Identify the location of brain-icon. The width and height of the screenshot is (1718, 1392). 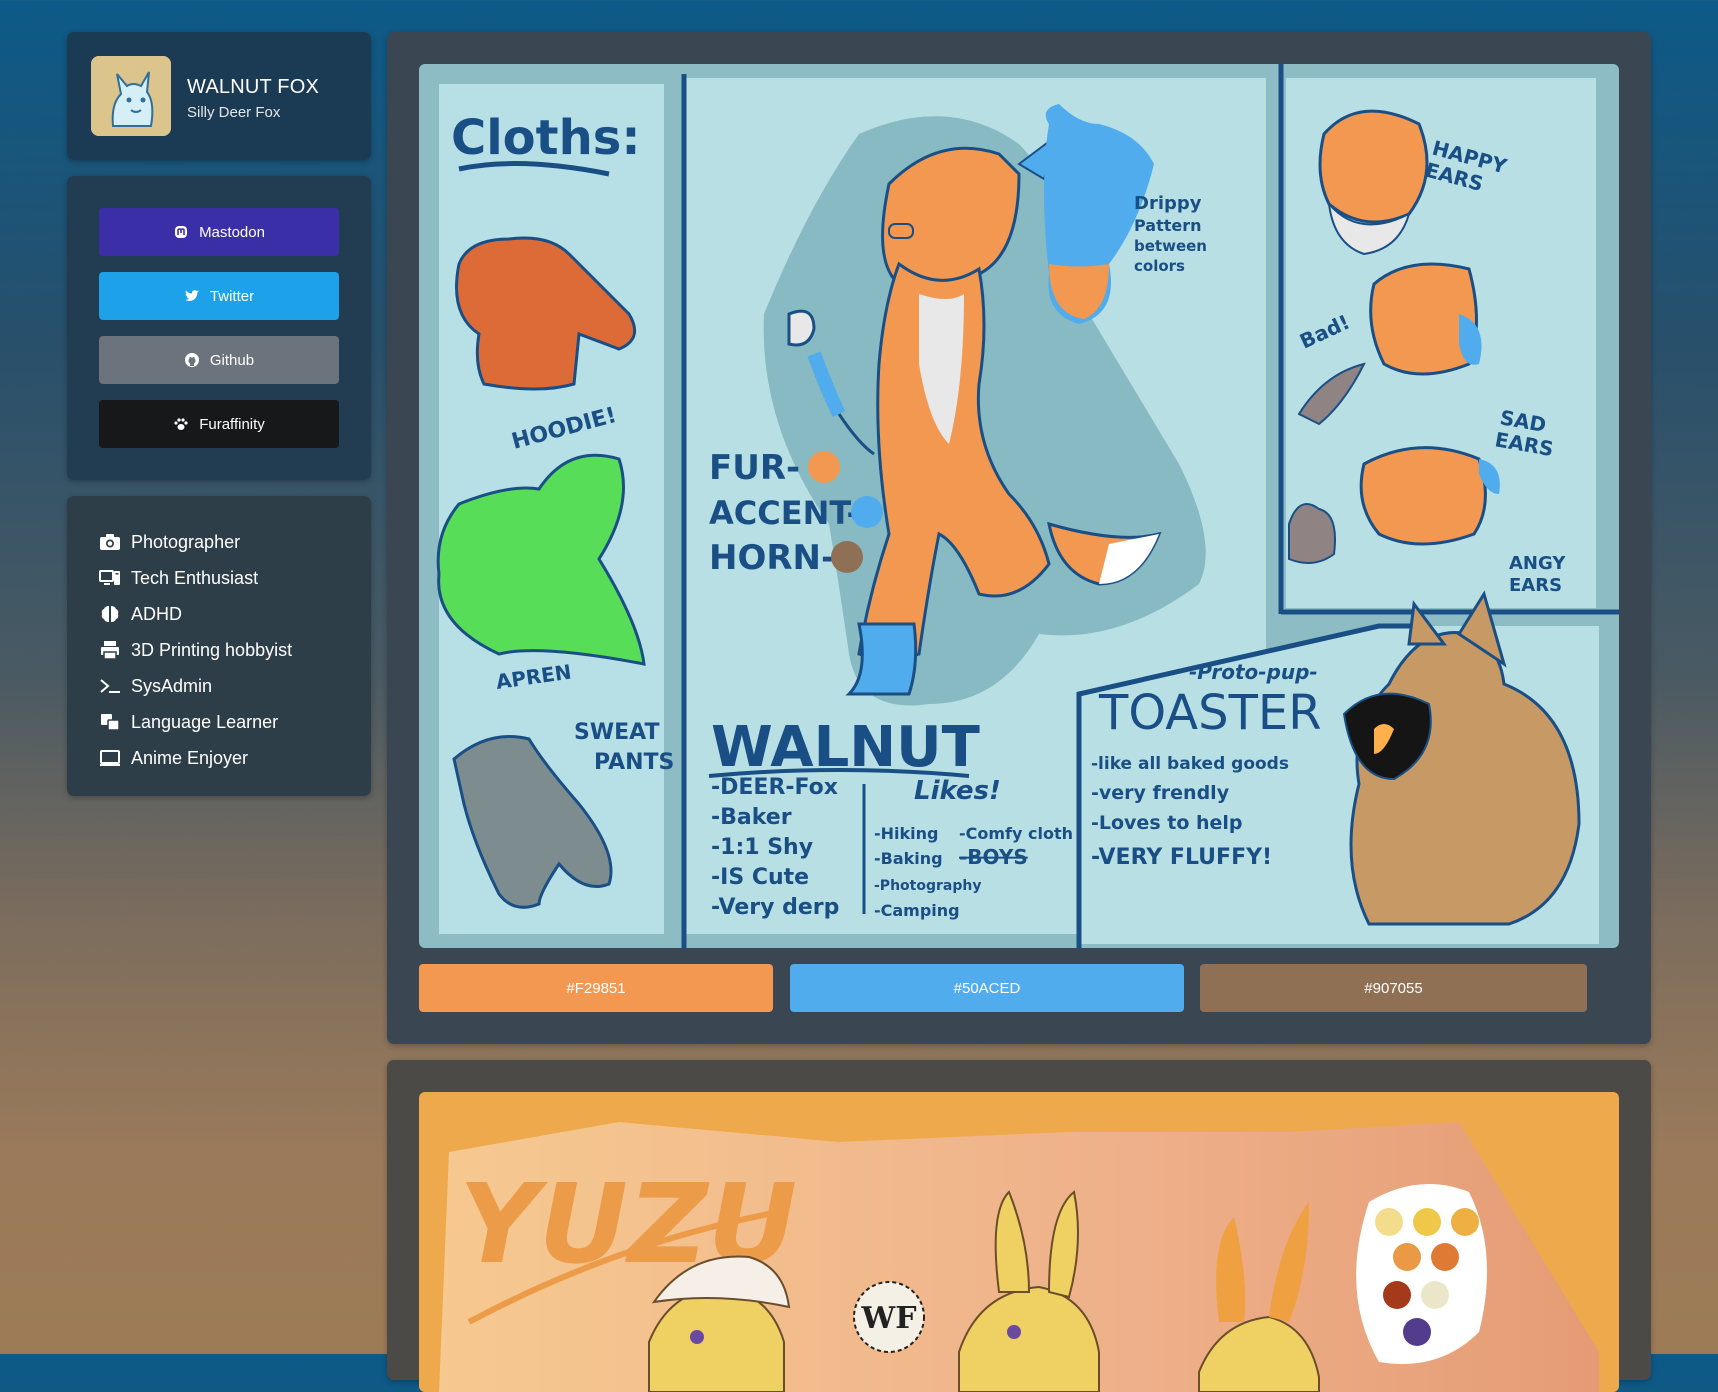
(110, 614).